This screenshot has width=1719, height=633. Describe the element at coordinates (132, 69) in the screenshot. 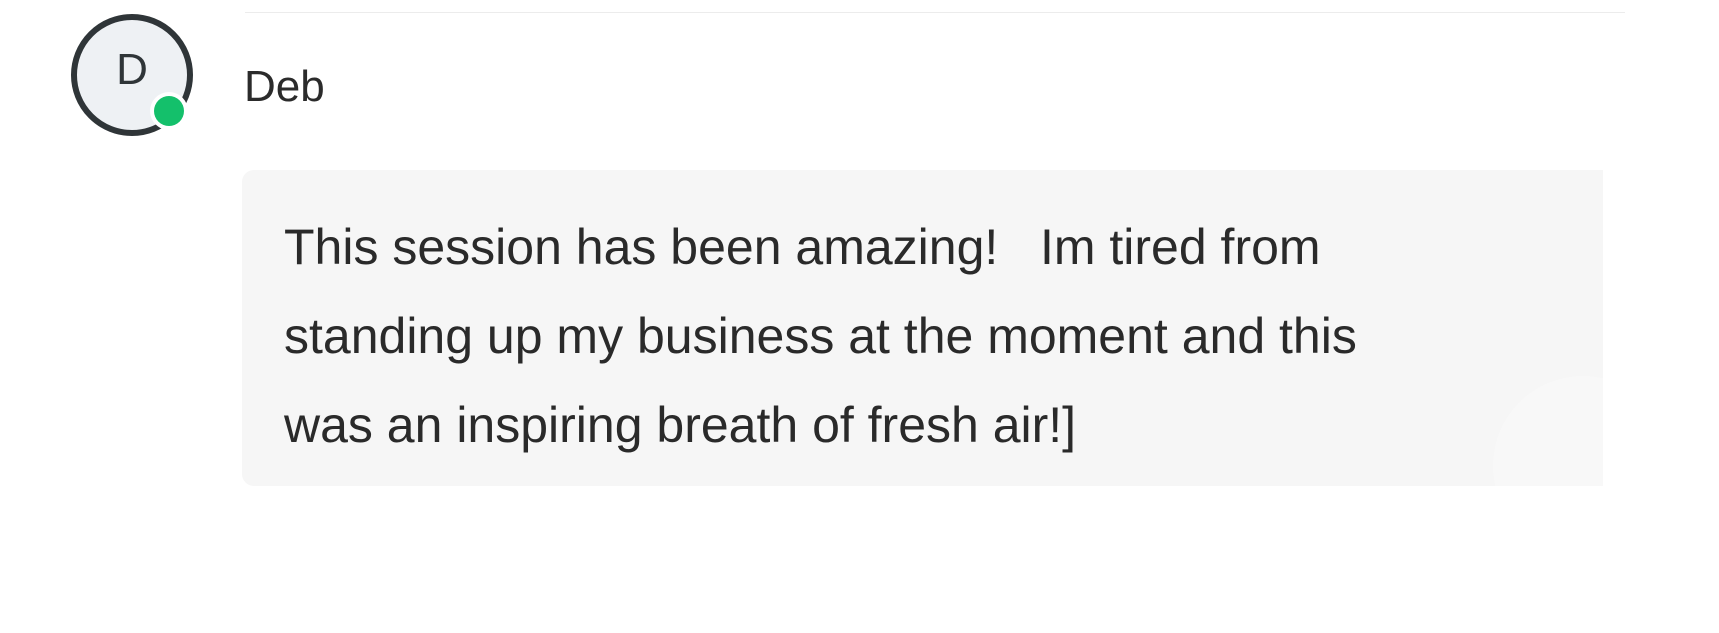

I see `avatar-initial: D` at that location.